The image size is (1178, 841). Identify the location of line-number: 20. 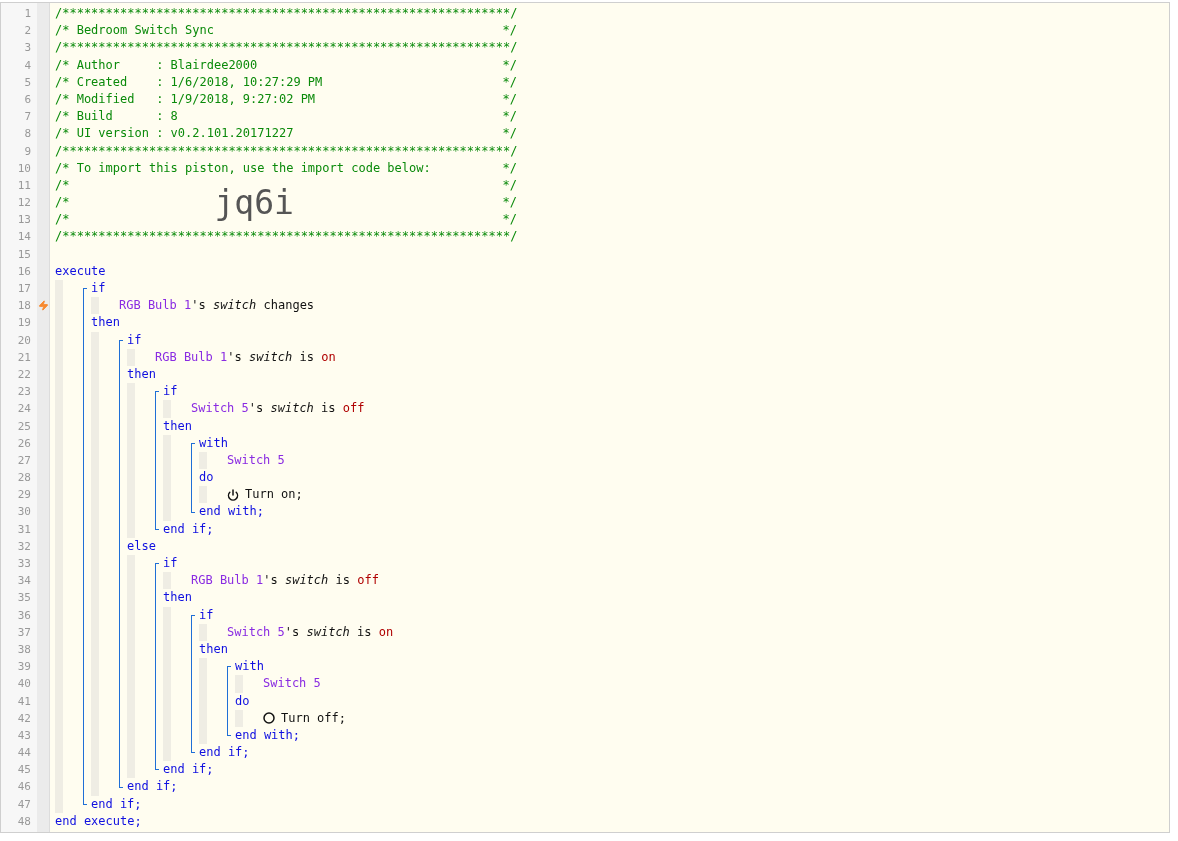
(24, 340).